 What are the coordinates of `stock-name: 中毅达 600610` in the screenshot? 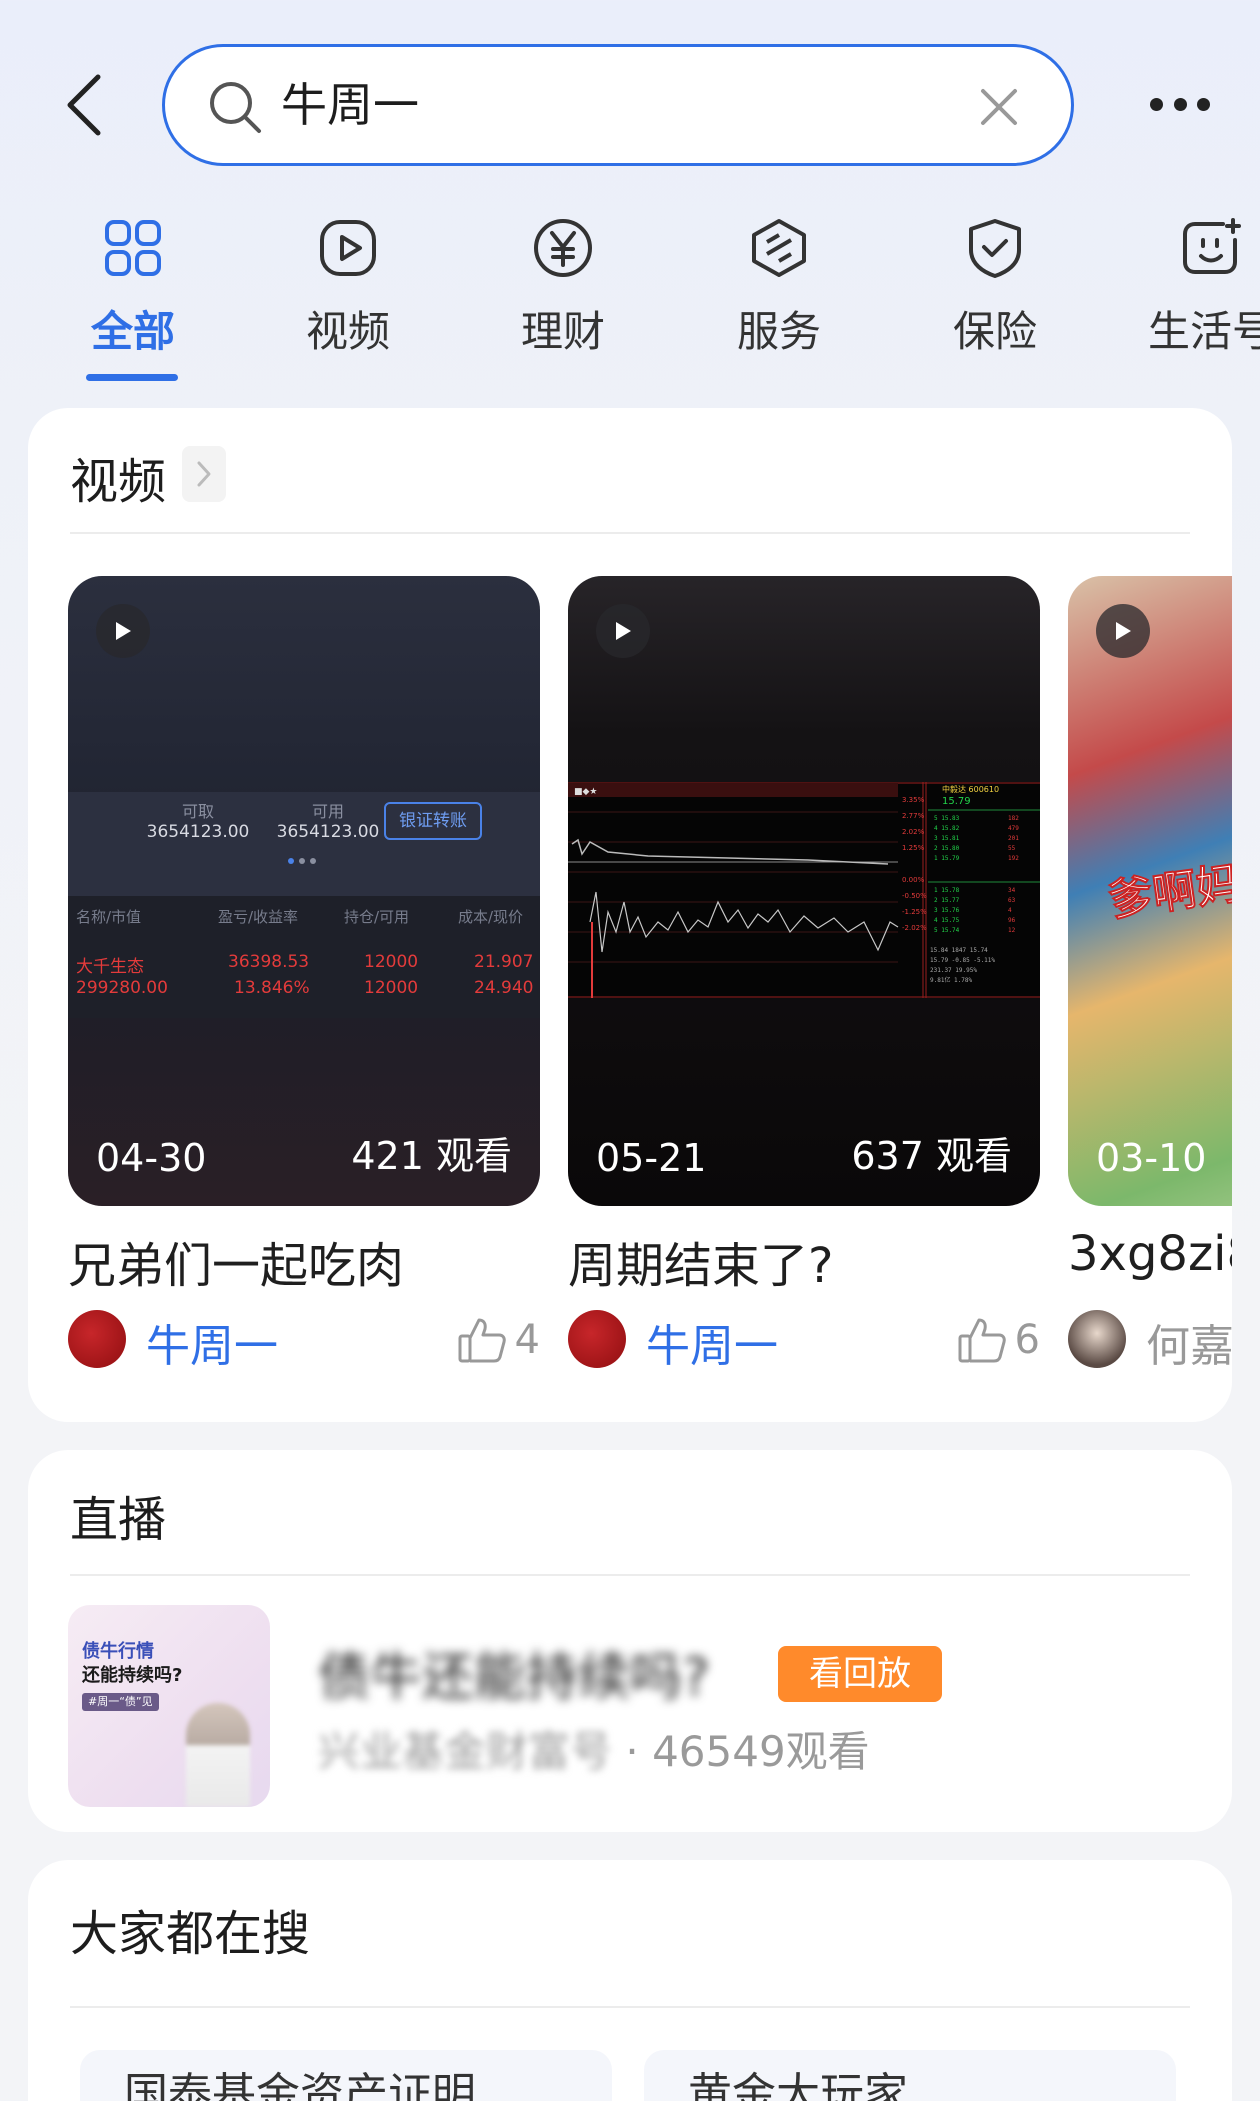 It's located at (970, 789).